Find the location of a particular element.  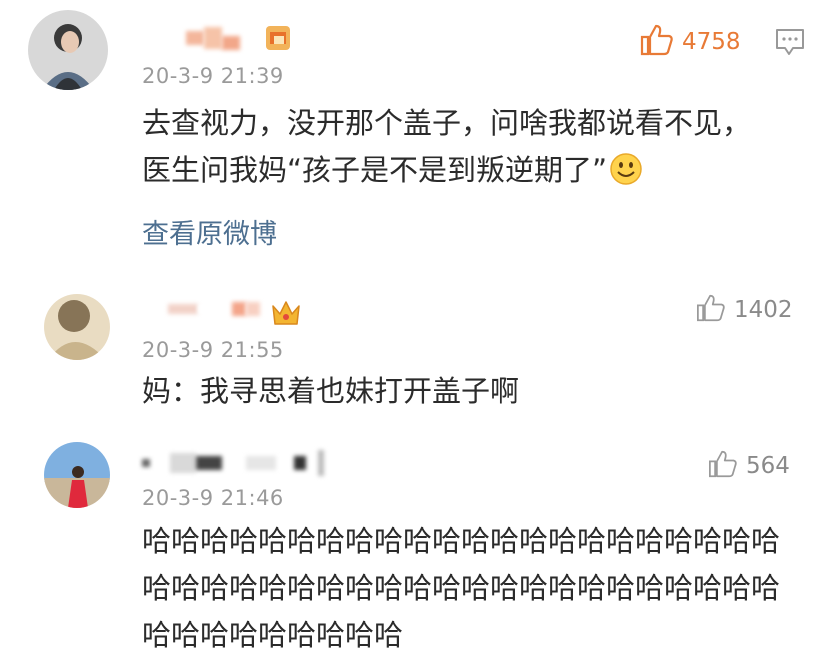

comment-text-line: 去查视力，没开那个盖子，问啥我都说看不见， is located at coordinates (447, 123).